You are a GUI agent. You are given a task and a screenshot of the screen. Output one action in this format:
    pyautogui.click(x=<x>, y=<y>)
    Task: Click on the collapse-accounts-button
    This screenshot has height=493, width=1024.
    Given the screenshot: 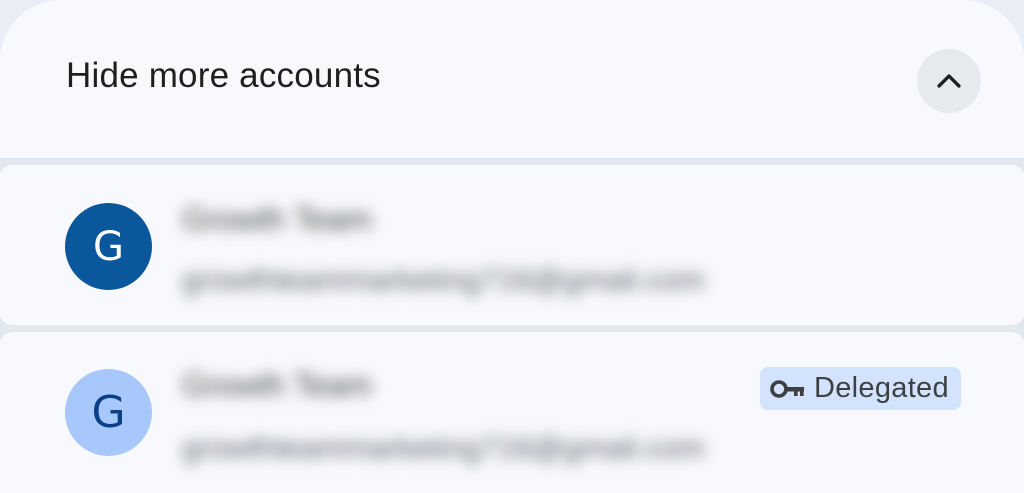 What is the action you would take?
    pyautogui.click(x=949, y=81)
    